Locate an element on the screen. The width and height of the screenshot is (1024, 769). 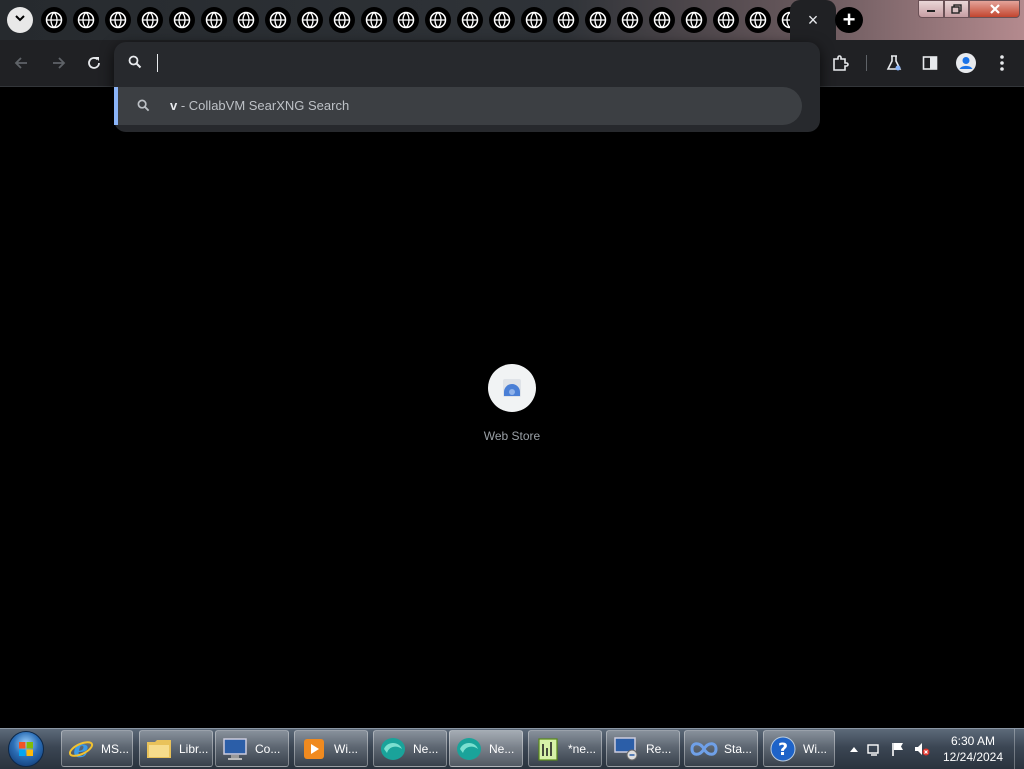
shortcut-label: Web Store is located at coordinates (512, 436).